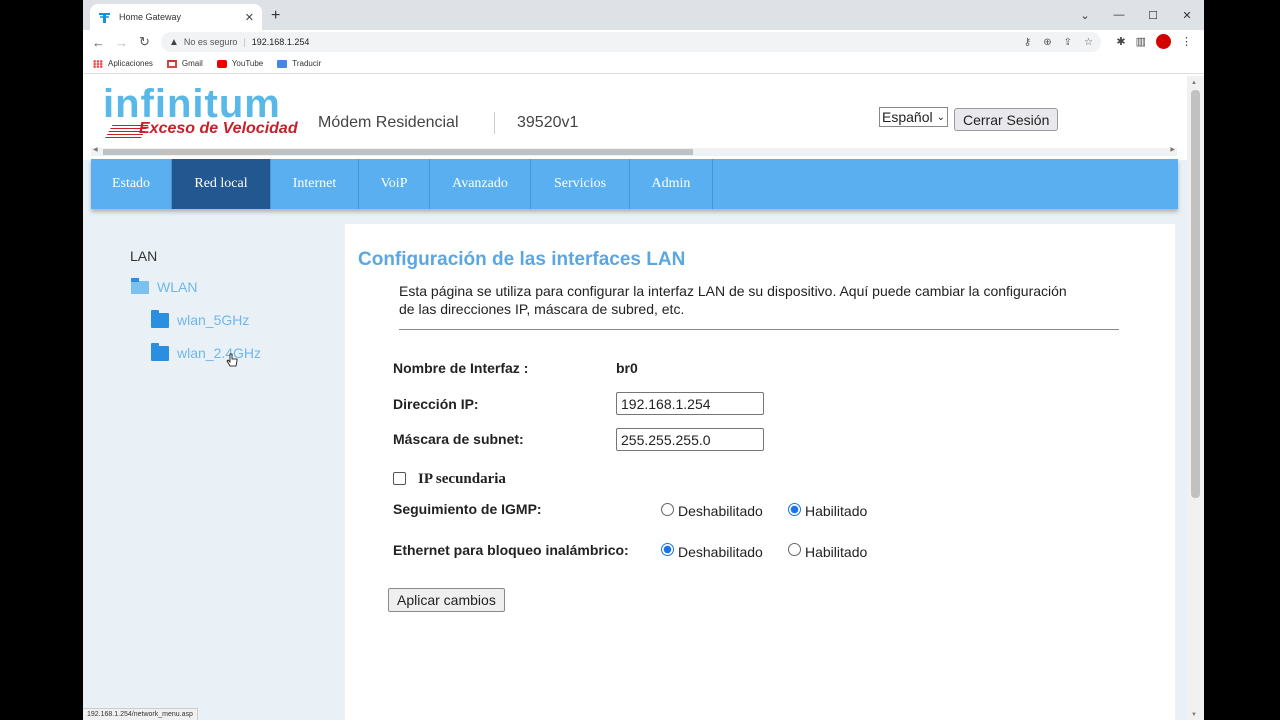 This screenshot has width=1280, height=720. Describe the element at coordinates (1141, 41) in the screenshot. I see `side-panel-icon: ▥` at that location.